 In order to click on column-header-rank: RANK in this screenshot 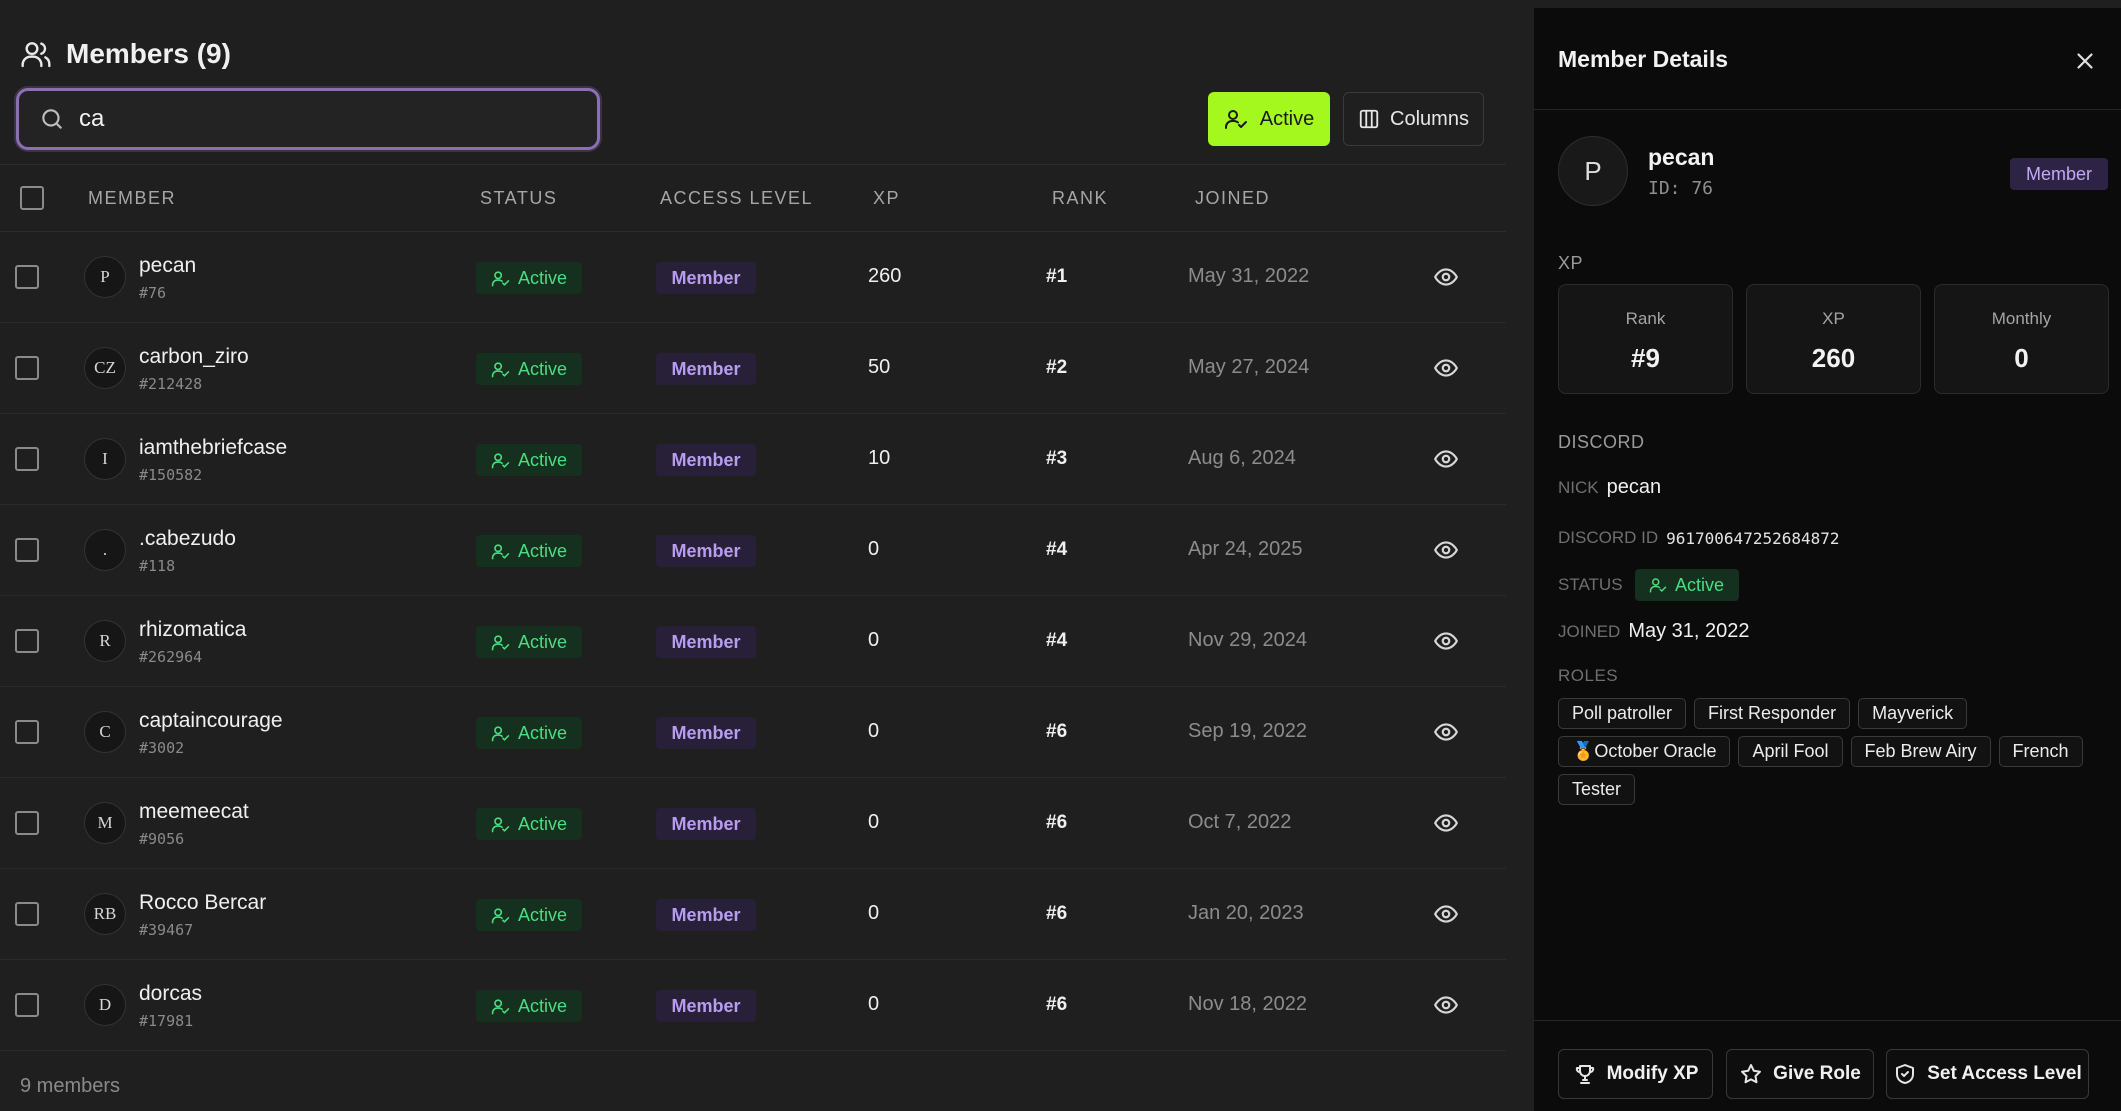, I will do `click(1080, 198)`.